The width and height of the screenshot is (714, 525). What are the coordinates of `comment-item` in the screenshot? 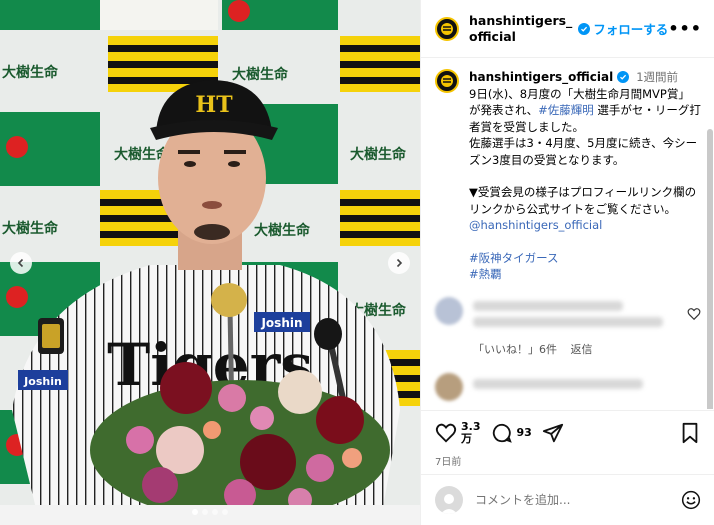 It's located at (567, 386).